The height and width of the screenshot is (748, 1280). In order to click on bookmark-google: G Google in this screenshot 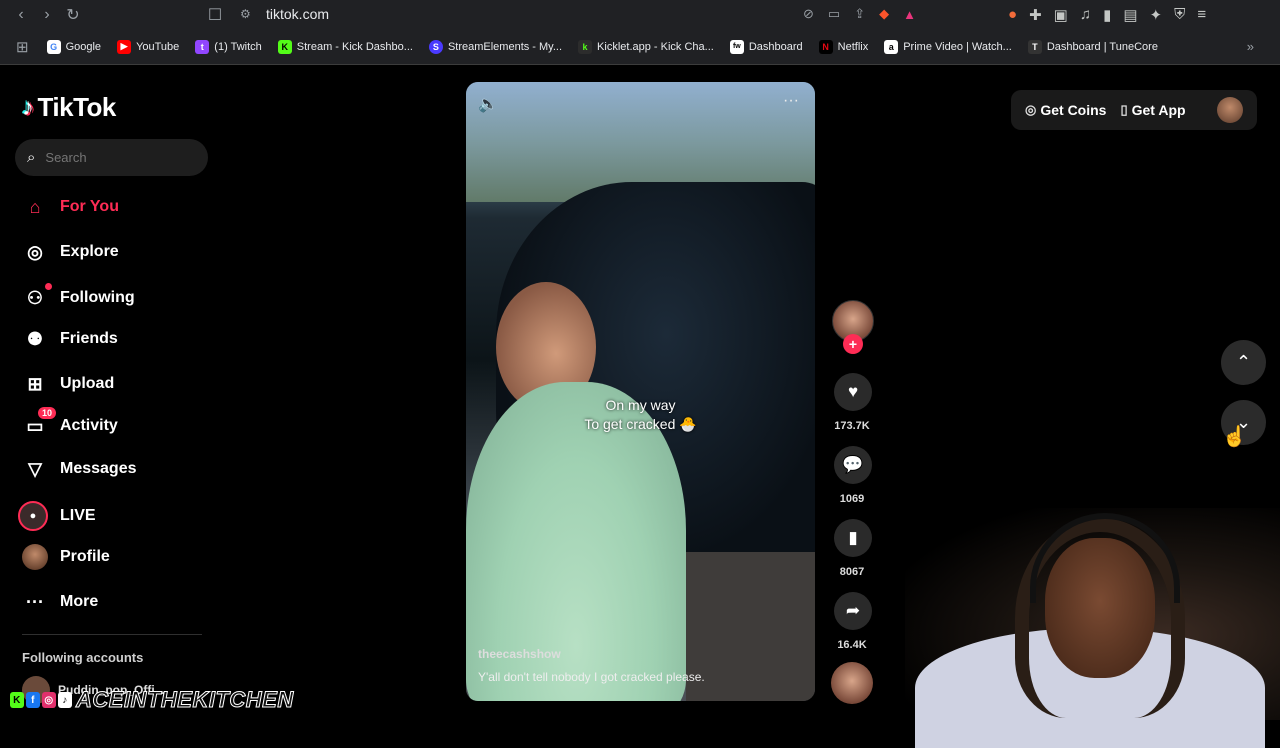, I will do `click(74, 46)`.